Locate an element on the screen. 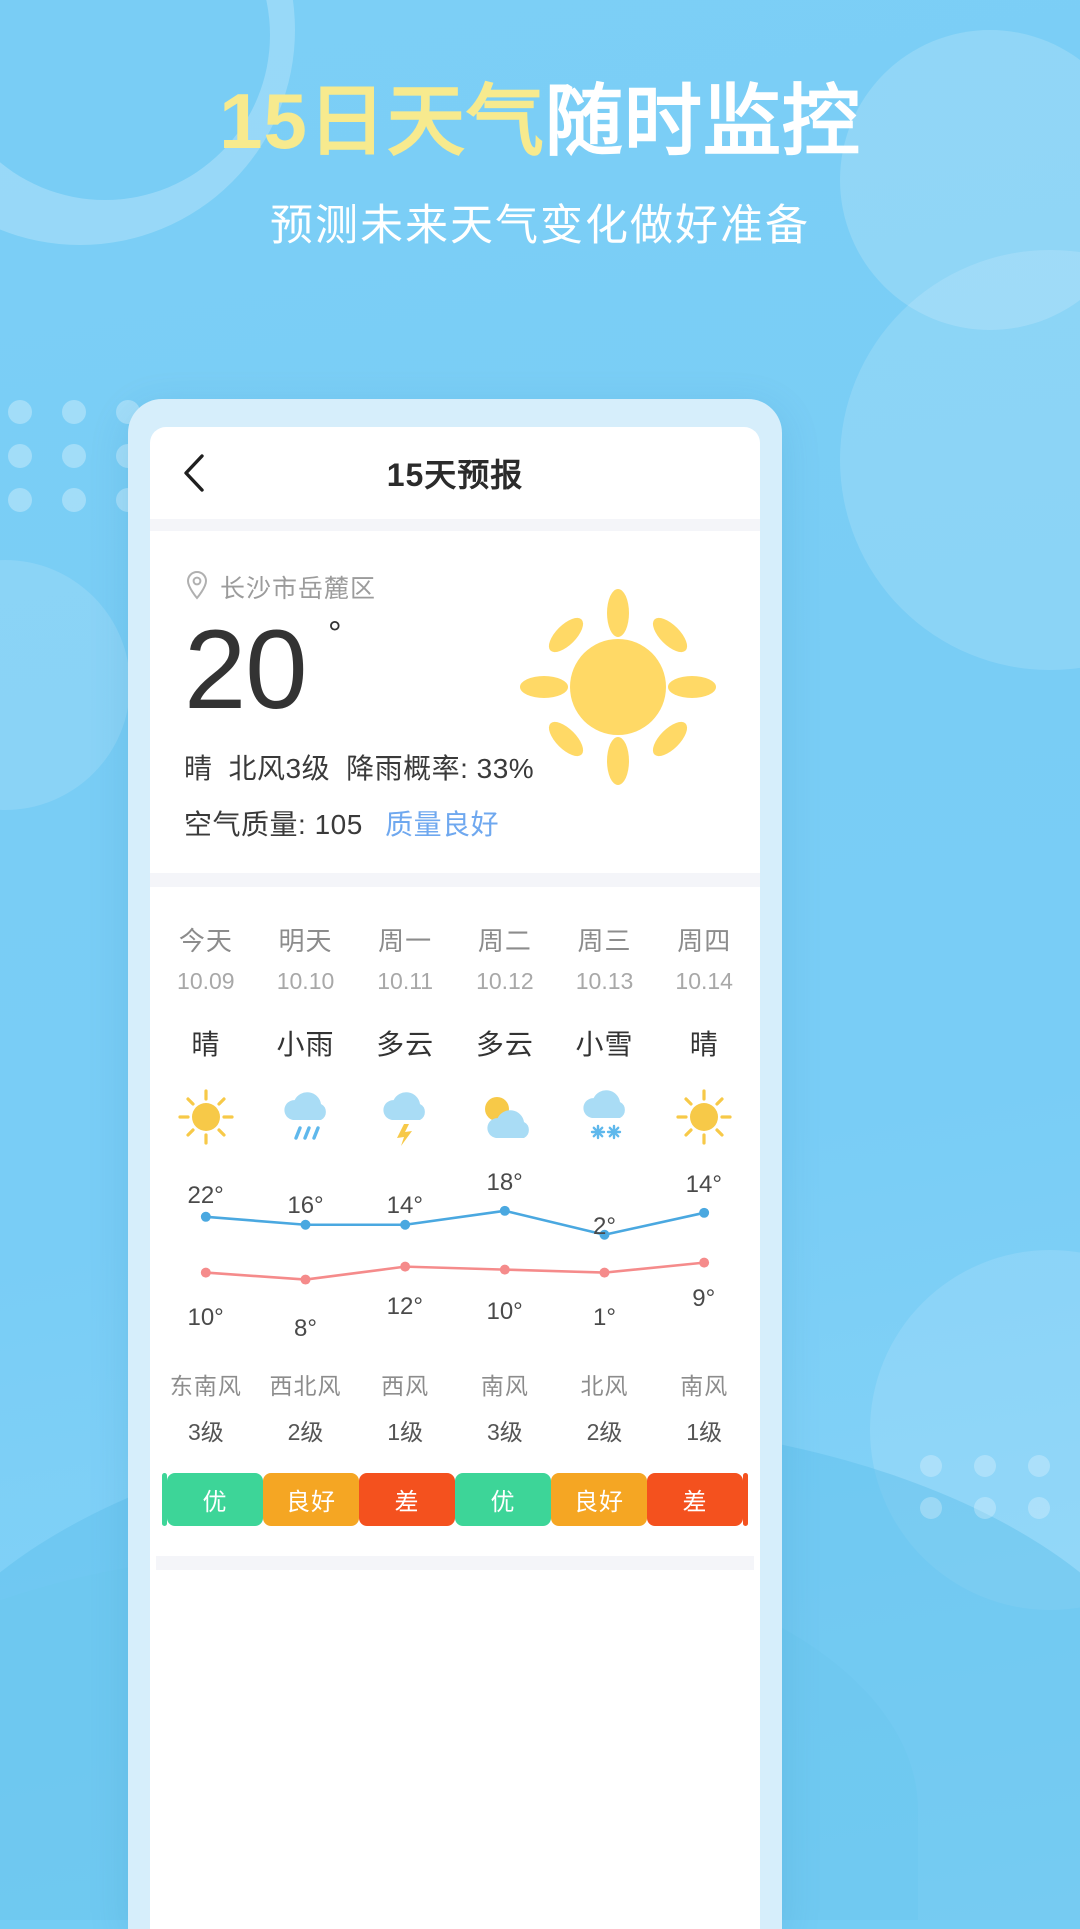 The height and width of the screenshot is (1929, 1080). chevron-left-icon is located at coordinates (194, 473).